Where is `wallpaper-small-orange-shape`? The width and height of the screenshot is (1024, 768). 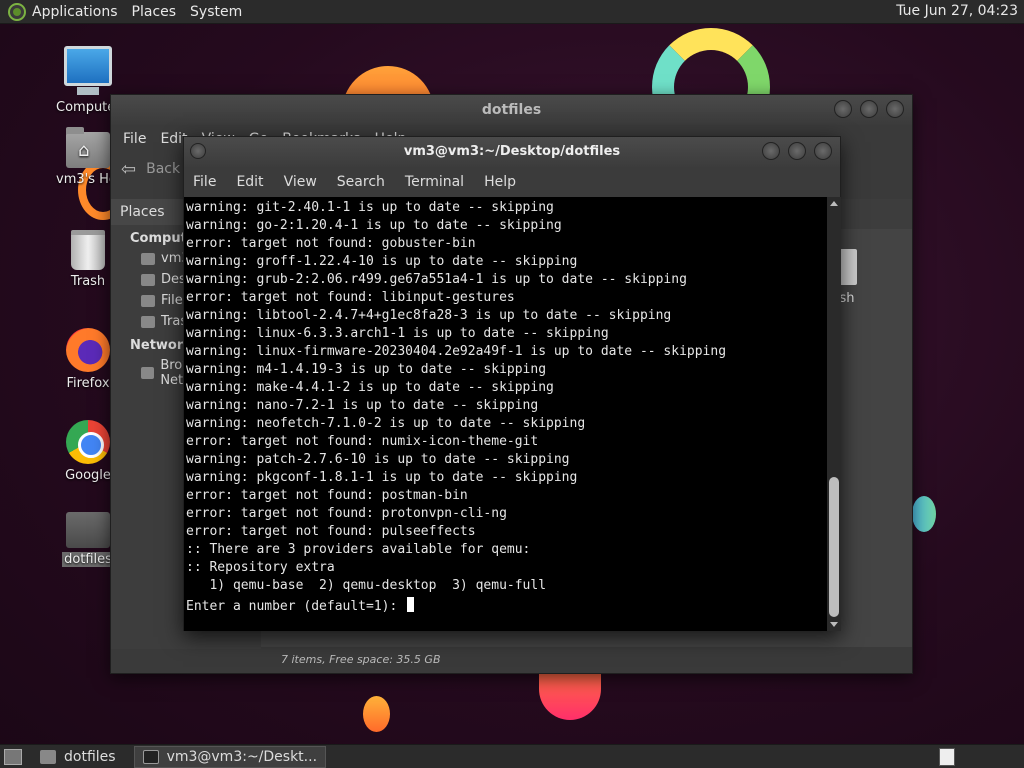
wallpaper-small-orange-shape is located at coordinates (376, 714).